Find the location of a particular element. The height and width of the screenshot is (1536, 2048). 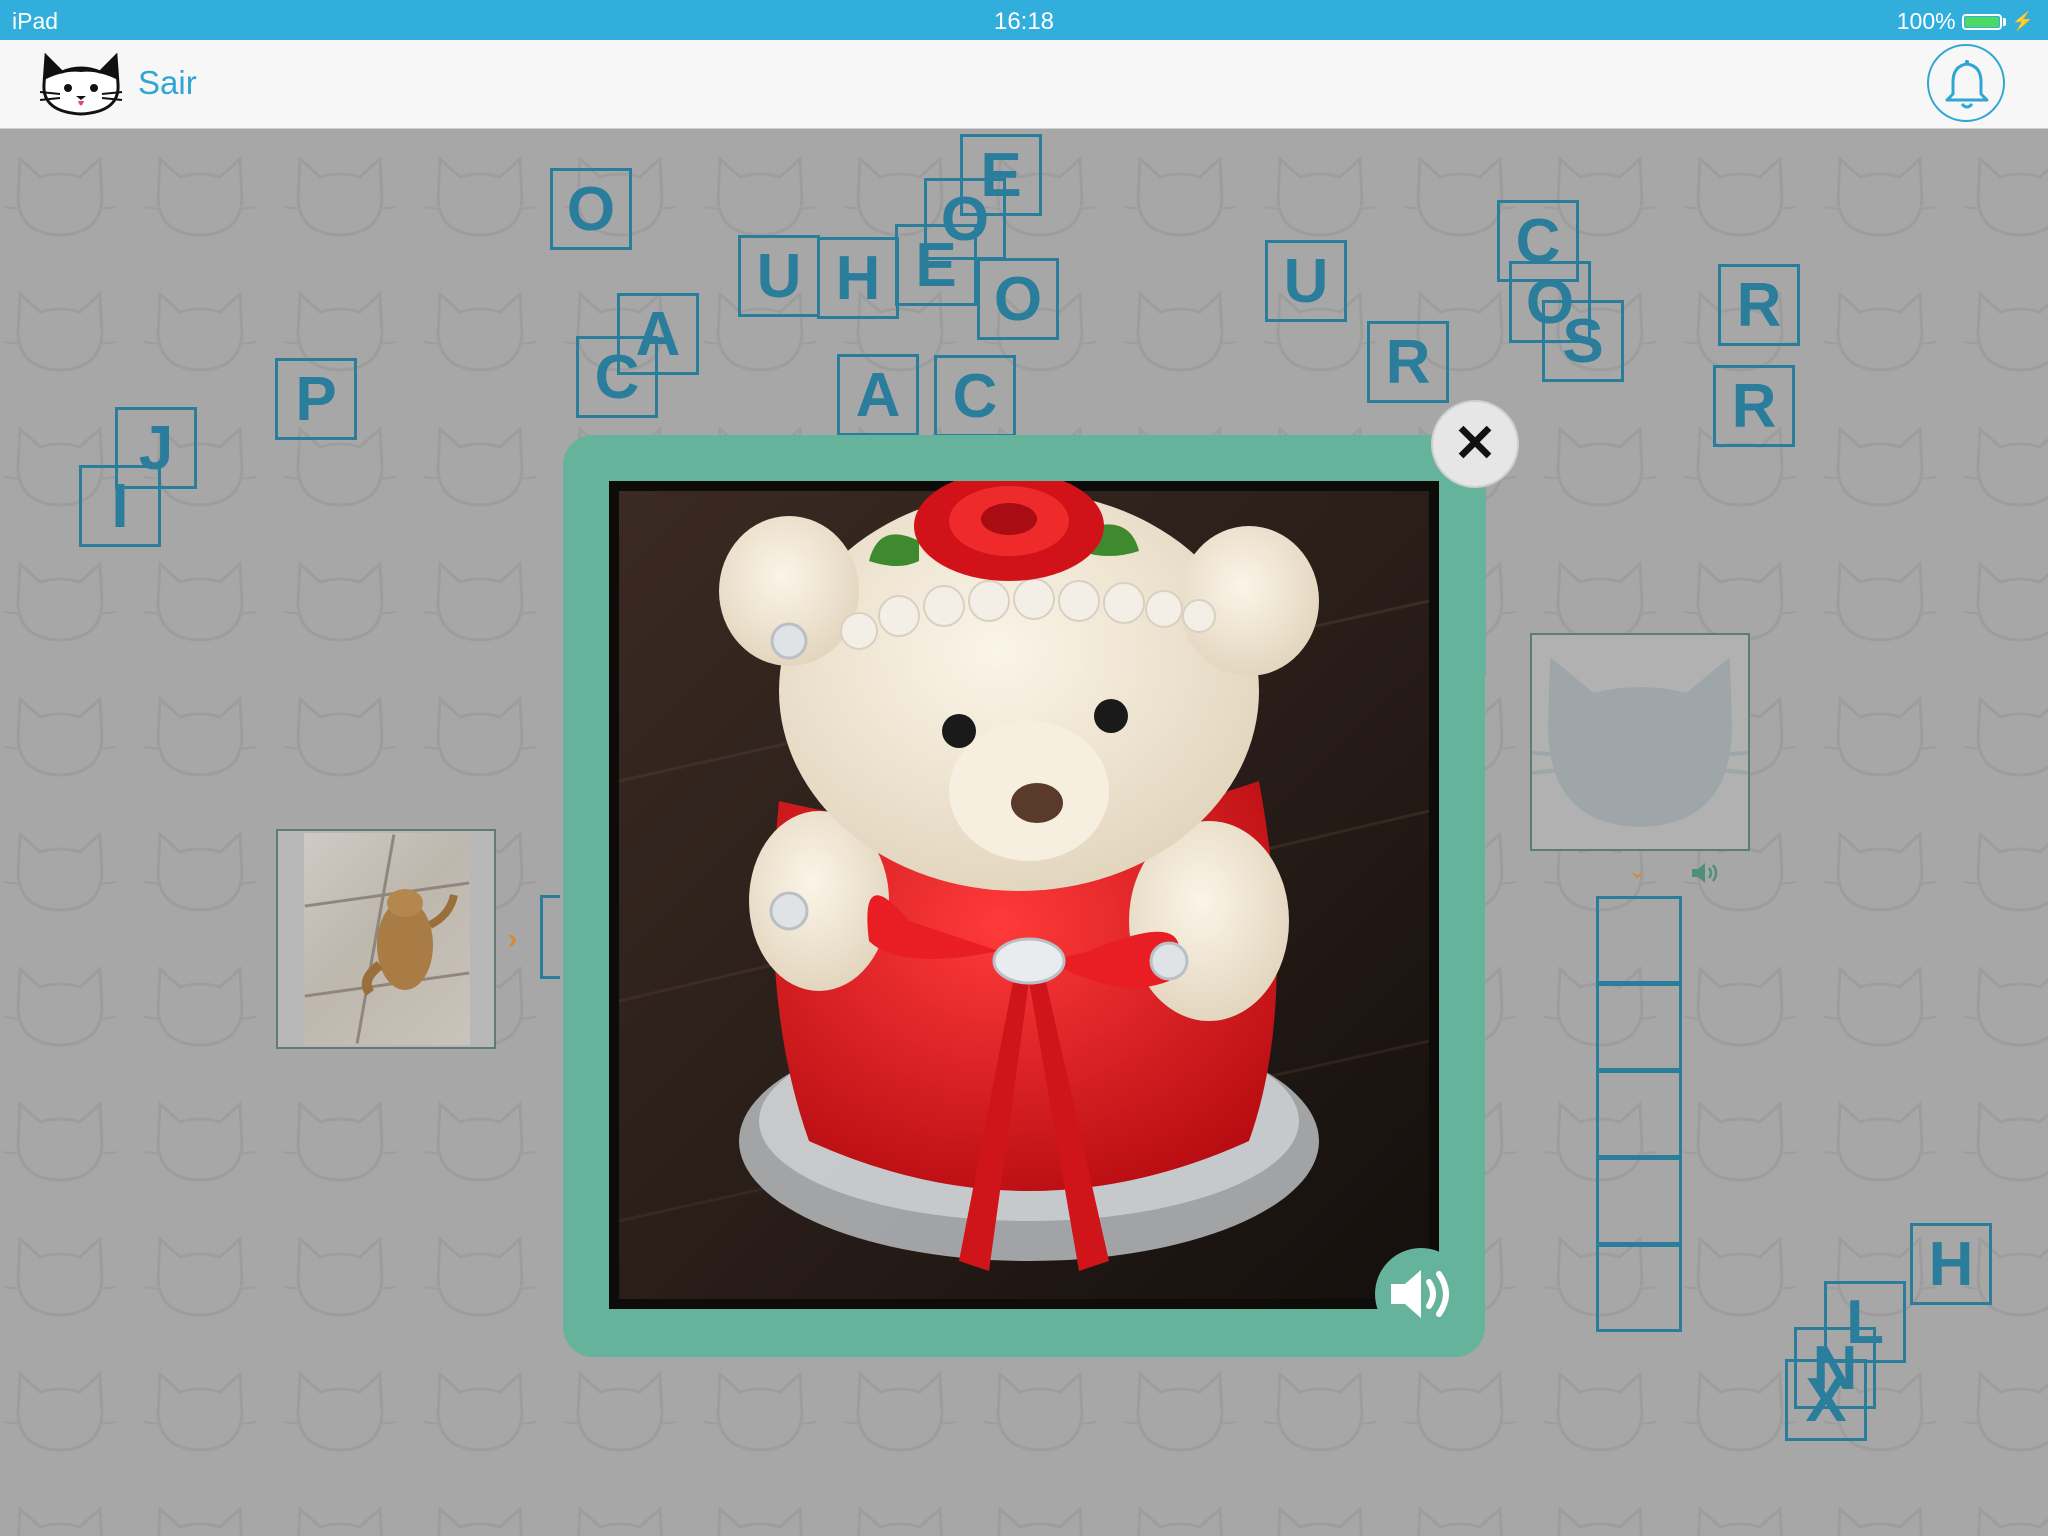

status-bar: iPad 16:18 100% ⚡ is located at coordinates (1024, 20).